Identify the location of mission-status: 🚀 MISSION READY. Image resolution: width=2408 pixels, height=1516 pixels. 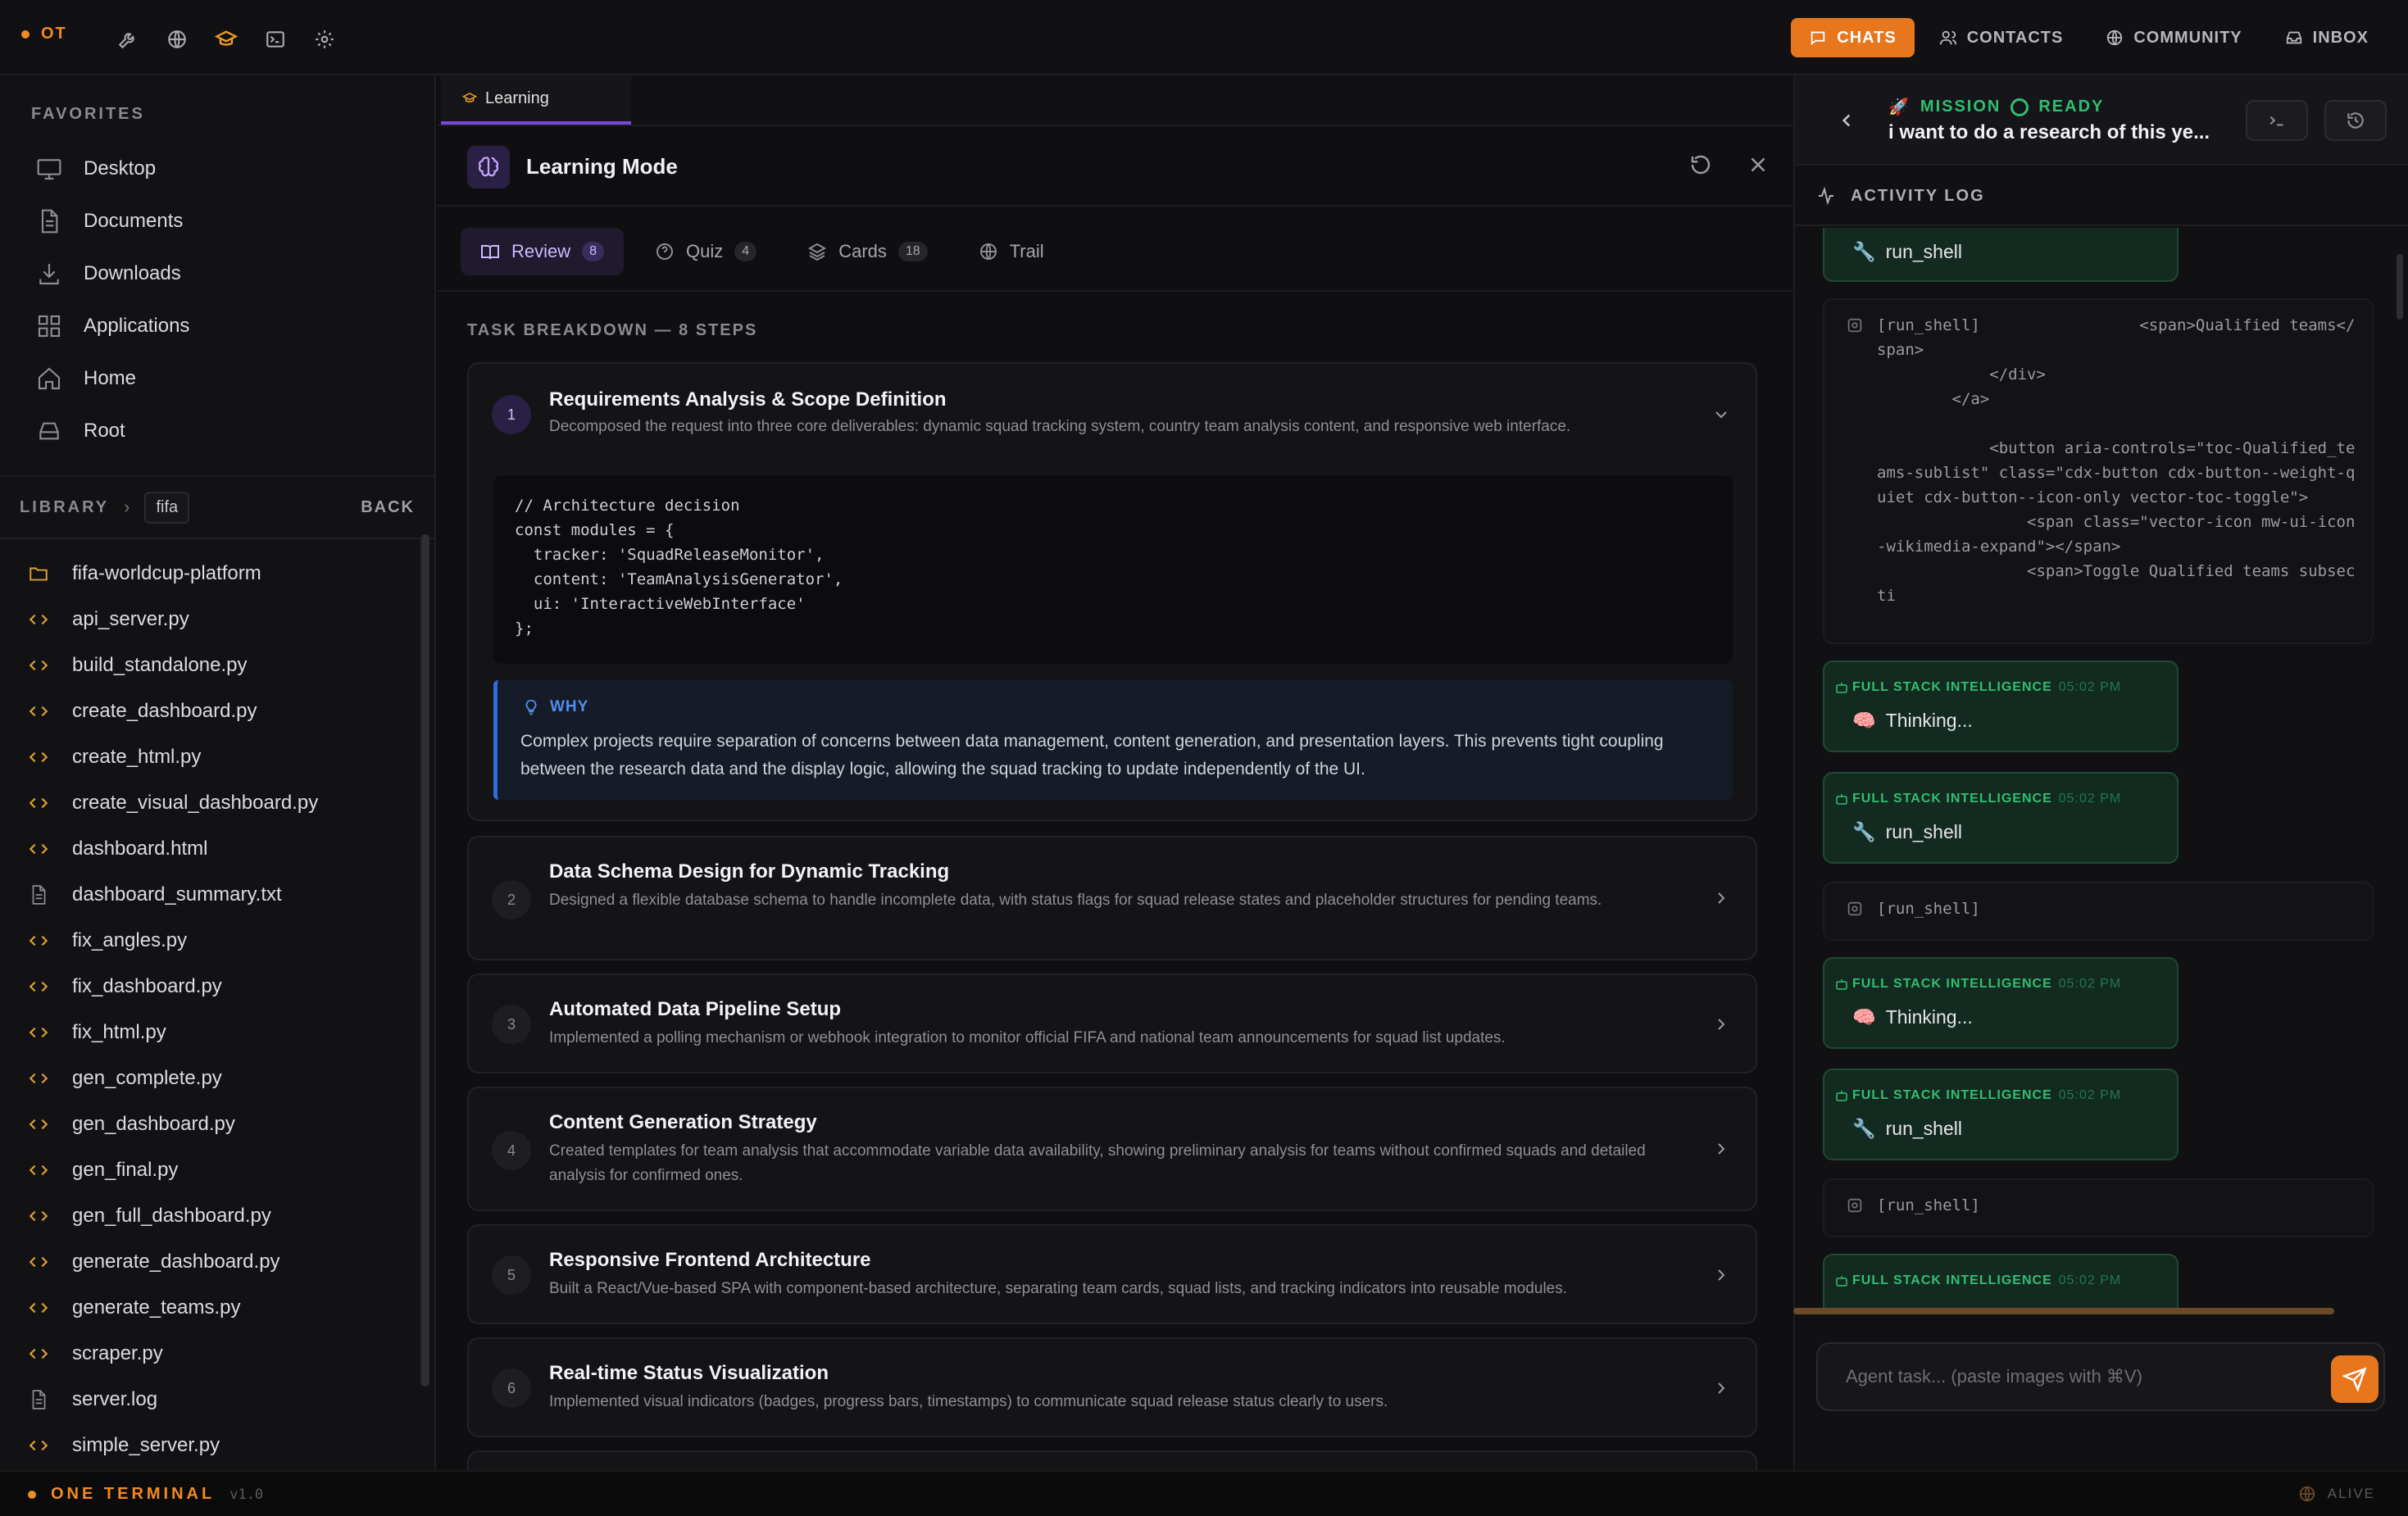
(1996, 107).